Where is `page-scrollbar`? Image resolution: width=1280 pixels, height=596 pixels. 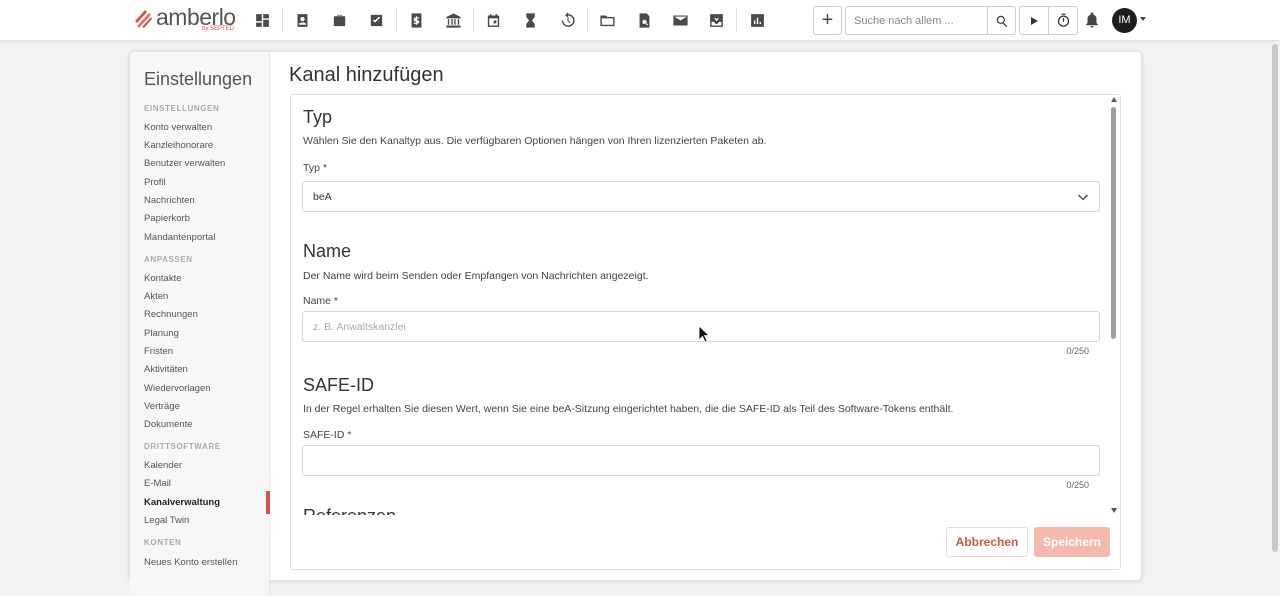 page-scrollbar is located at coordinates (1275, 298).